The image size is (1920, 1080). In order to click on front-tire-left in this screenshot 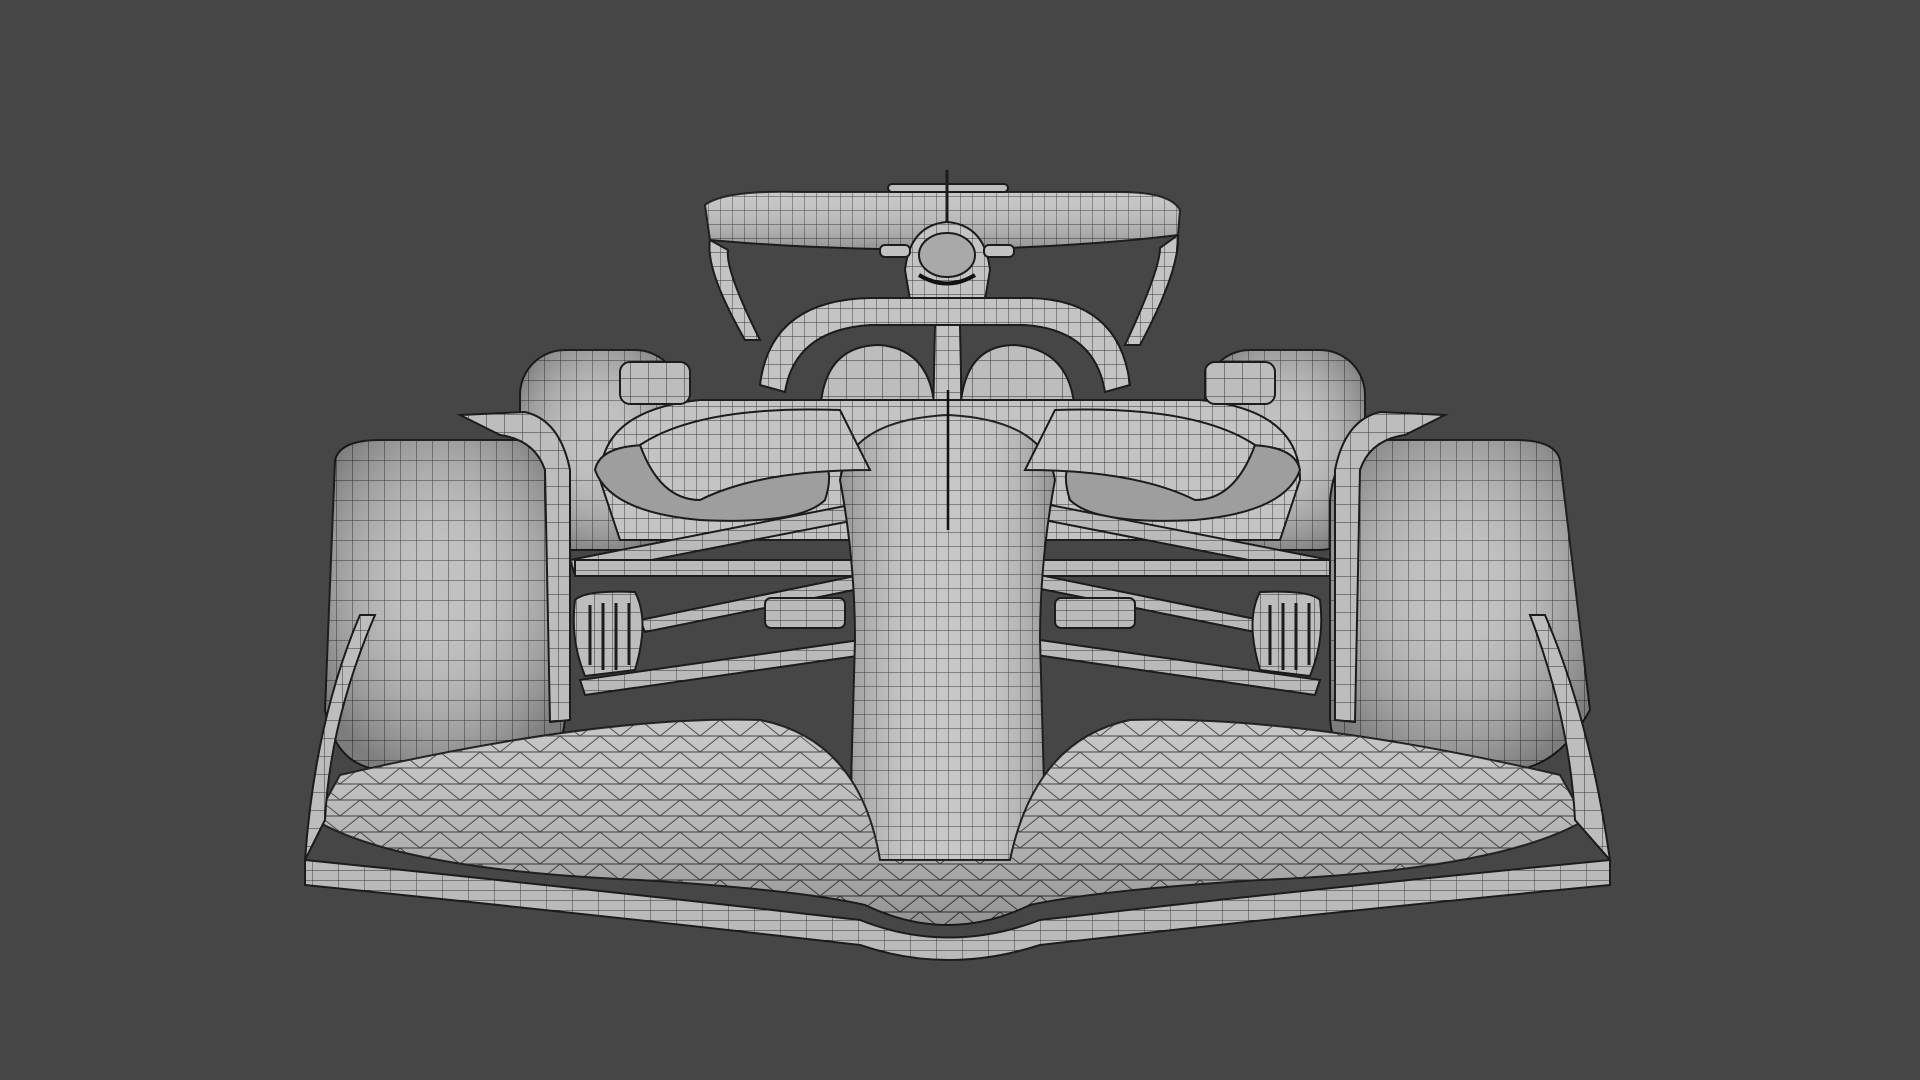, I will do `click(444, 605)`.